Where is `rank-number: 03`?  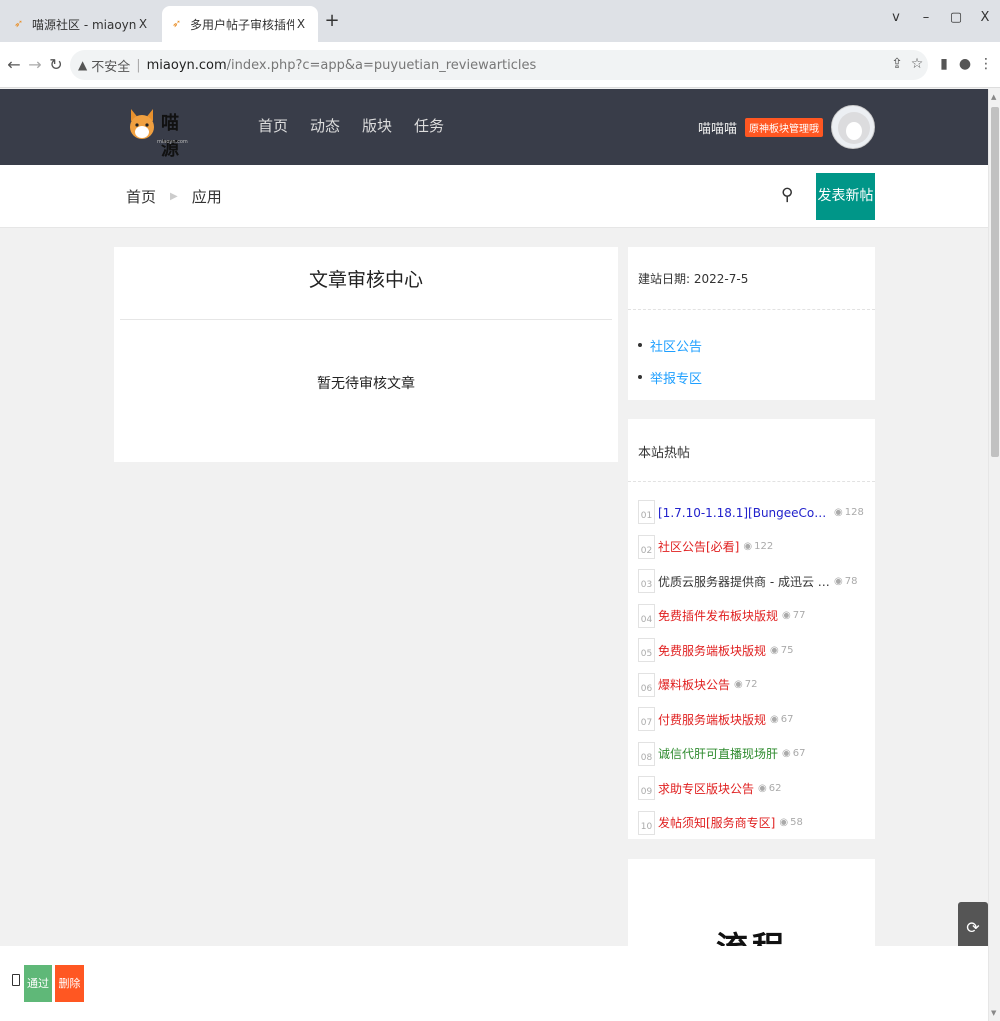 rank-number: 03 is located at coordinates (646, 581).